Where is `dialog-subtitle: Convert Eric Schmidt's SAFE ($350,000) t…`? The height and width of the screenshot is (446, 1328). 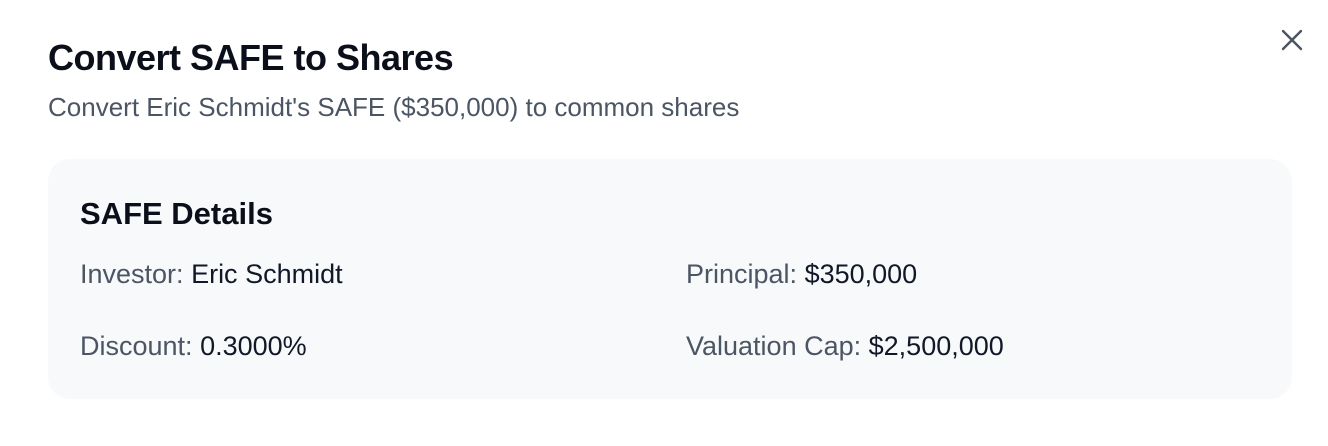 dialog-subtitle: Convert Eric Schmidt's SAFE ($350,000) t… is located at coordinates (394, 107).